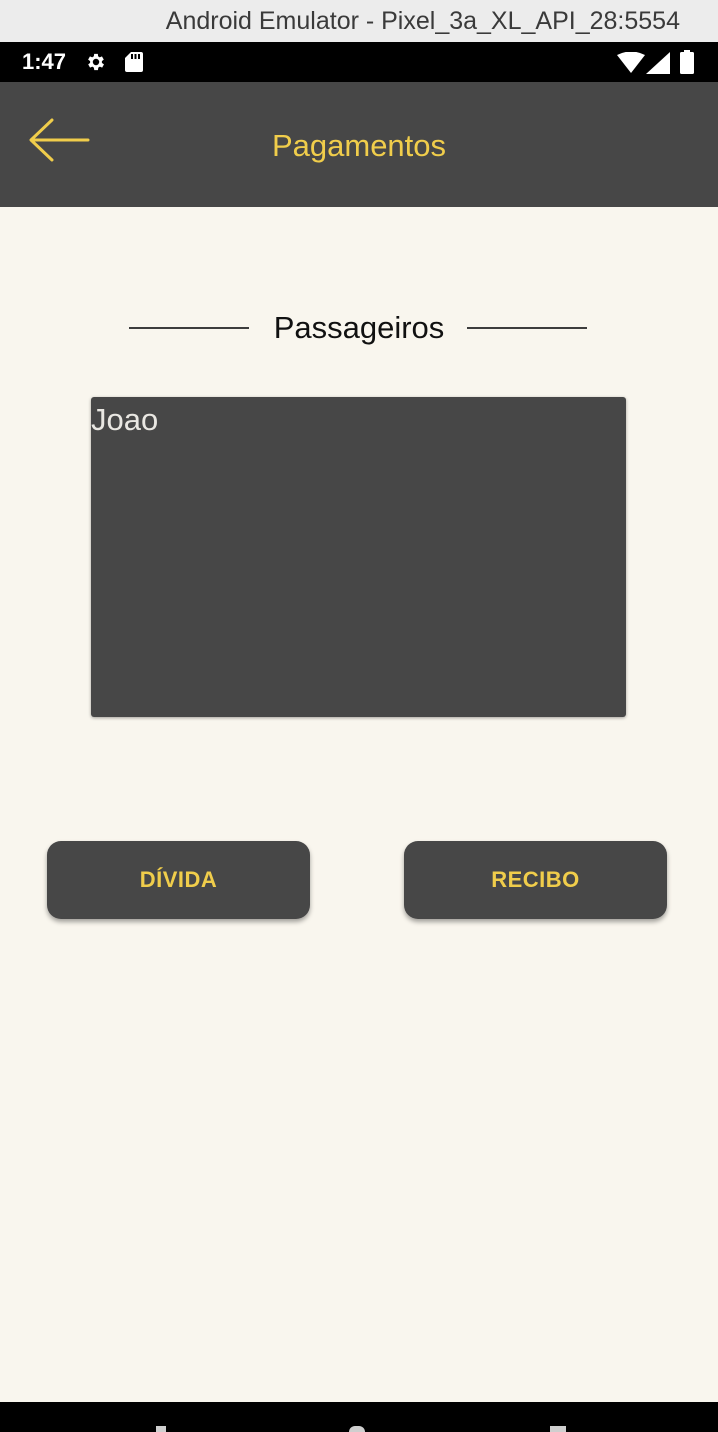 The image size is (718, 1432). I want to click on nav-recent-icon, so click(558, 1429).